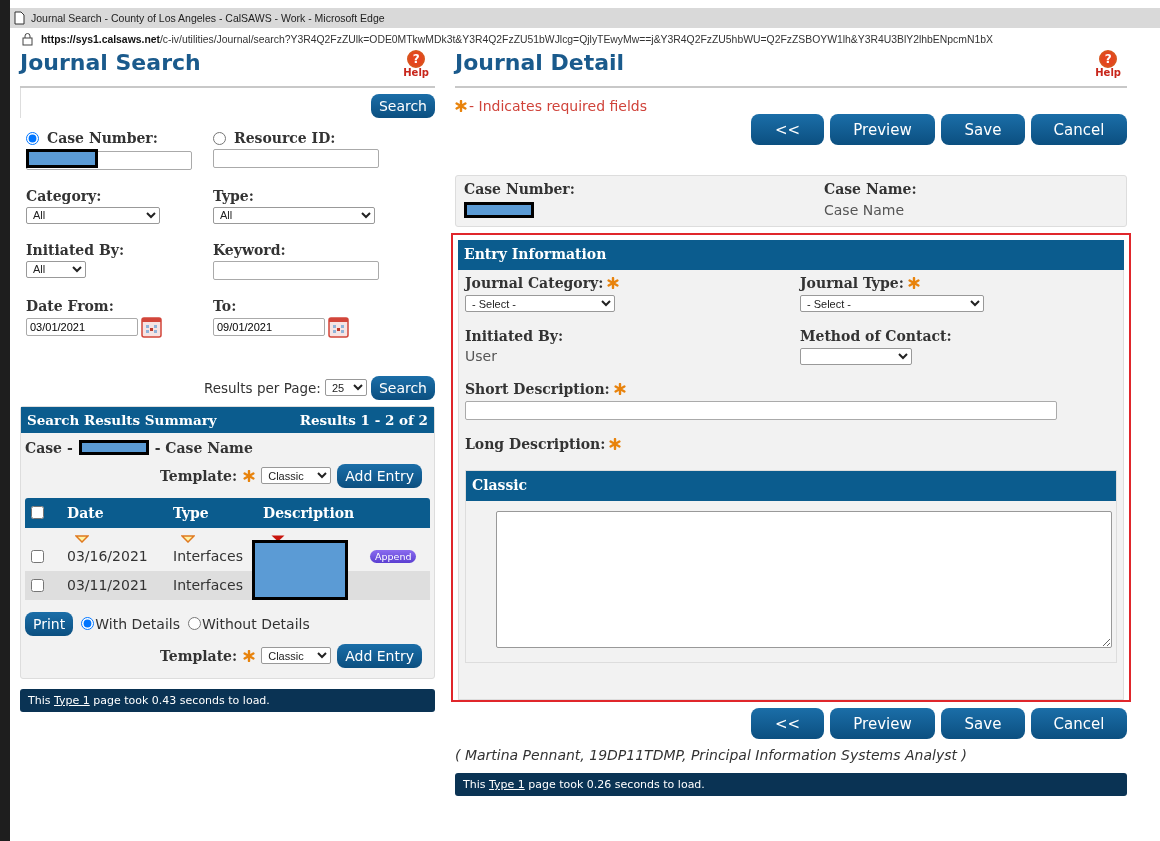 The width and height of the screenshot is (1160, 841). What do you see at coordinates (876, 336) in the screenshot?
I see `field-label: Method of Contact:` at bounding box center [876, 336].